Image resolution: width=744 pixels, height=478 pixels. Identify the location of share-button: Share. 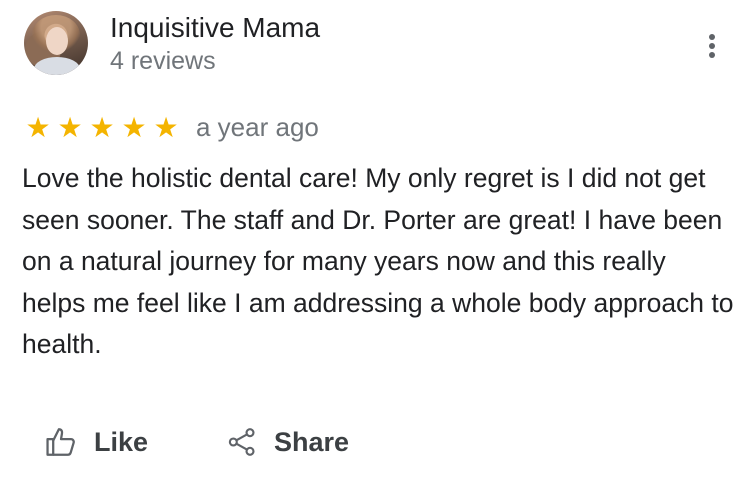
(287, 442).